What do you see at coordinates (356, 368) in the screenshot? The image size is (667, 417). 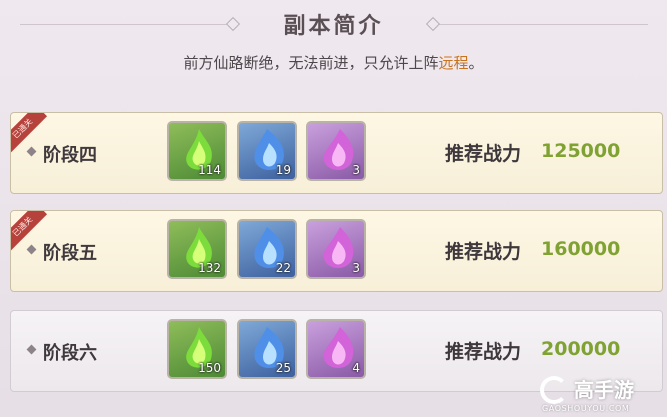 I see `item-count: 4` at bounding box center [356, 368].